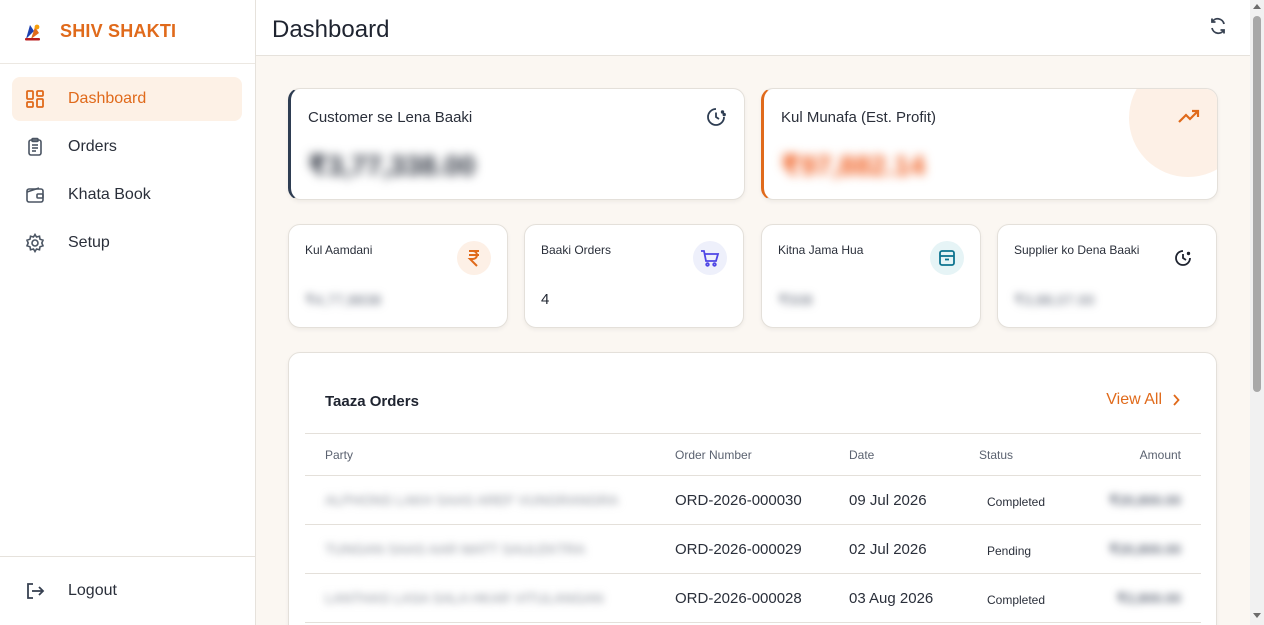 The width and height of the screenshot is (1264, 625). I want to click on refresh-icon, so click(1218, 28).